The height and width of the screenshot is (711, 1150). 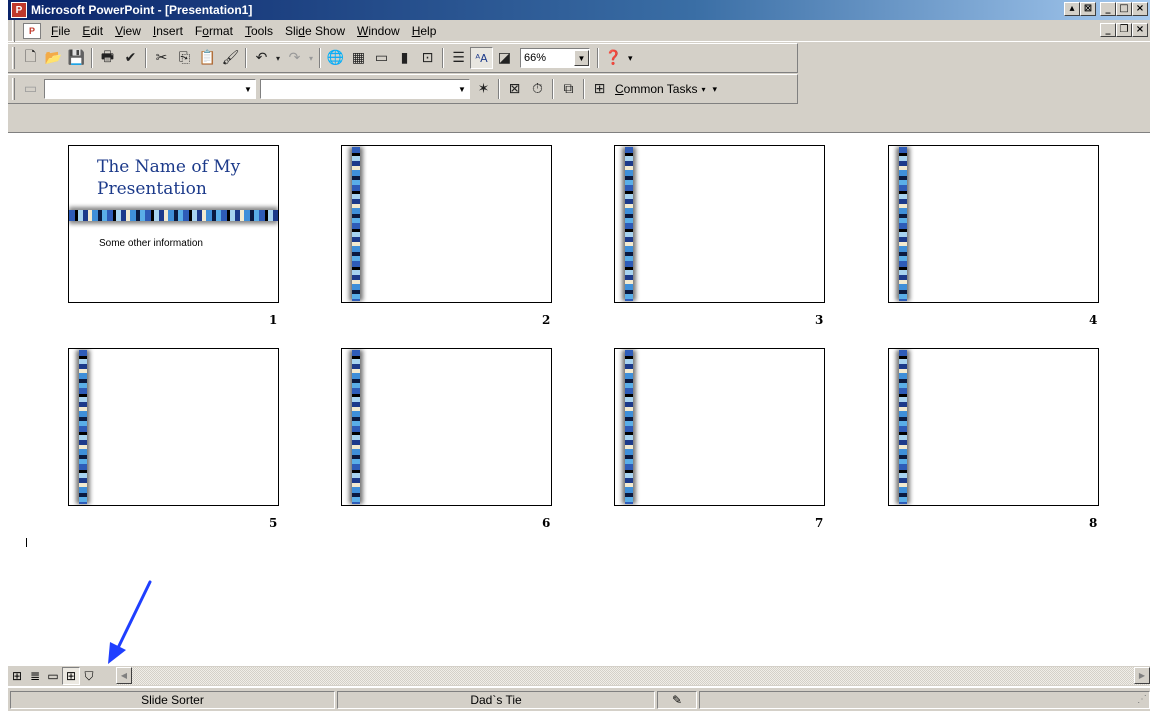 What do you see at coordinates (19, 10) in the screenshot?
I see `powerpoint-icon: P` at bounding box center [19, 10].